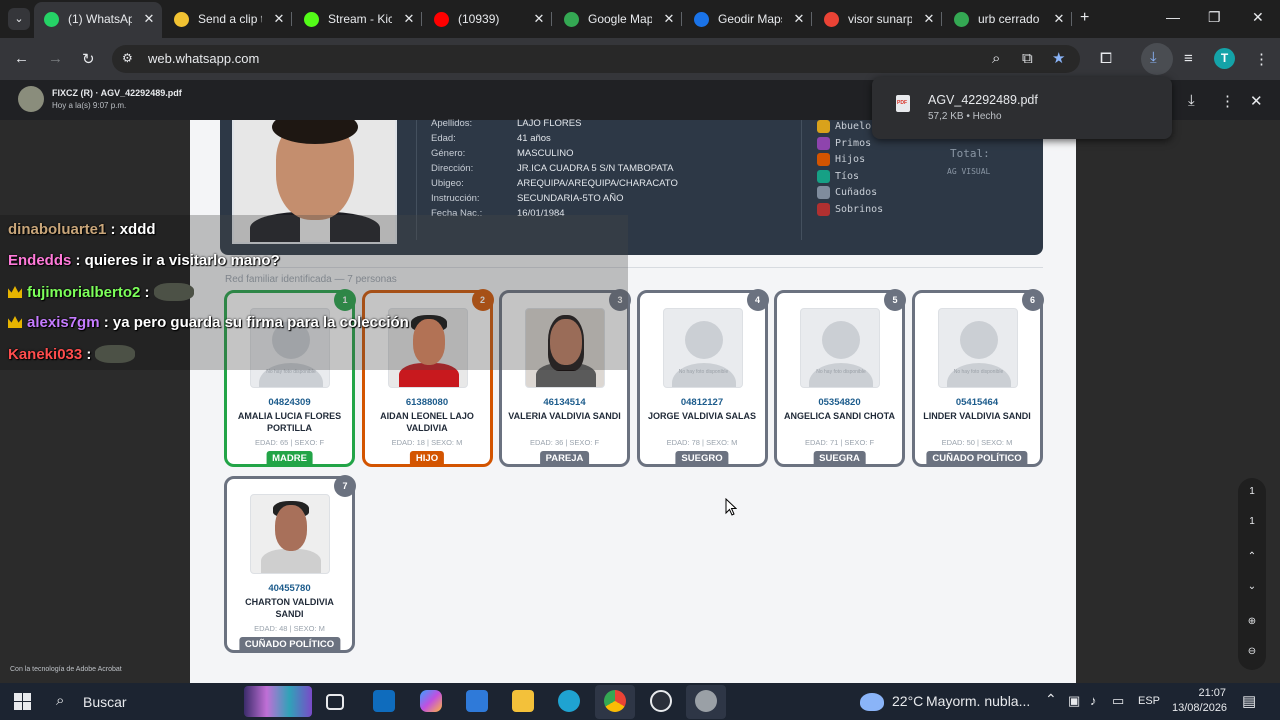 Image resolution: width=1280 pixels, height=720 pixels. I want to click on taskbar-search: Buscar, so click(105, 702).